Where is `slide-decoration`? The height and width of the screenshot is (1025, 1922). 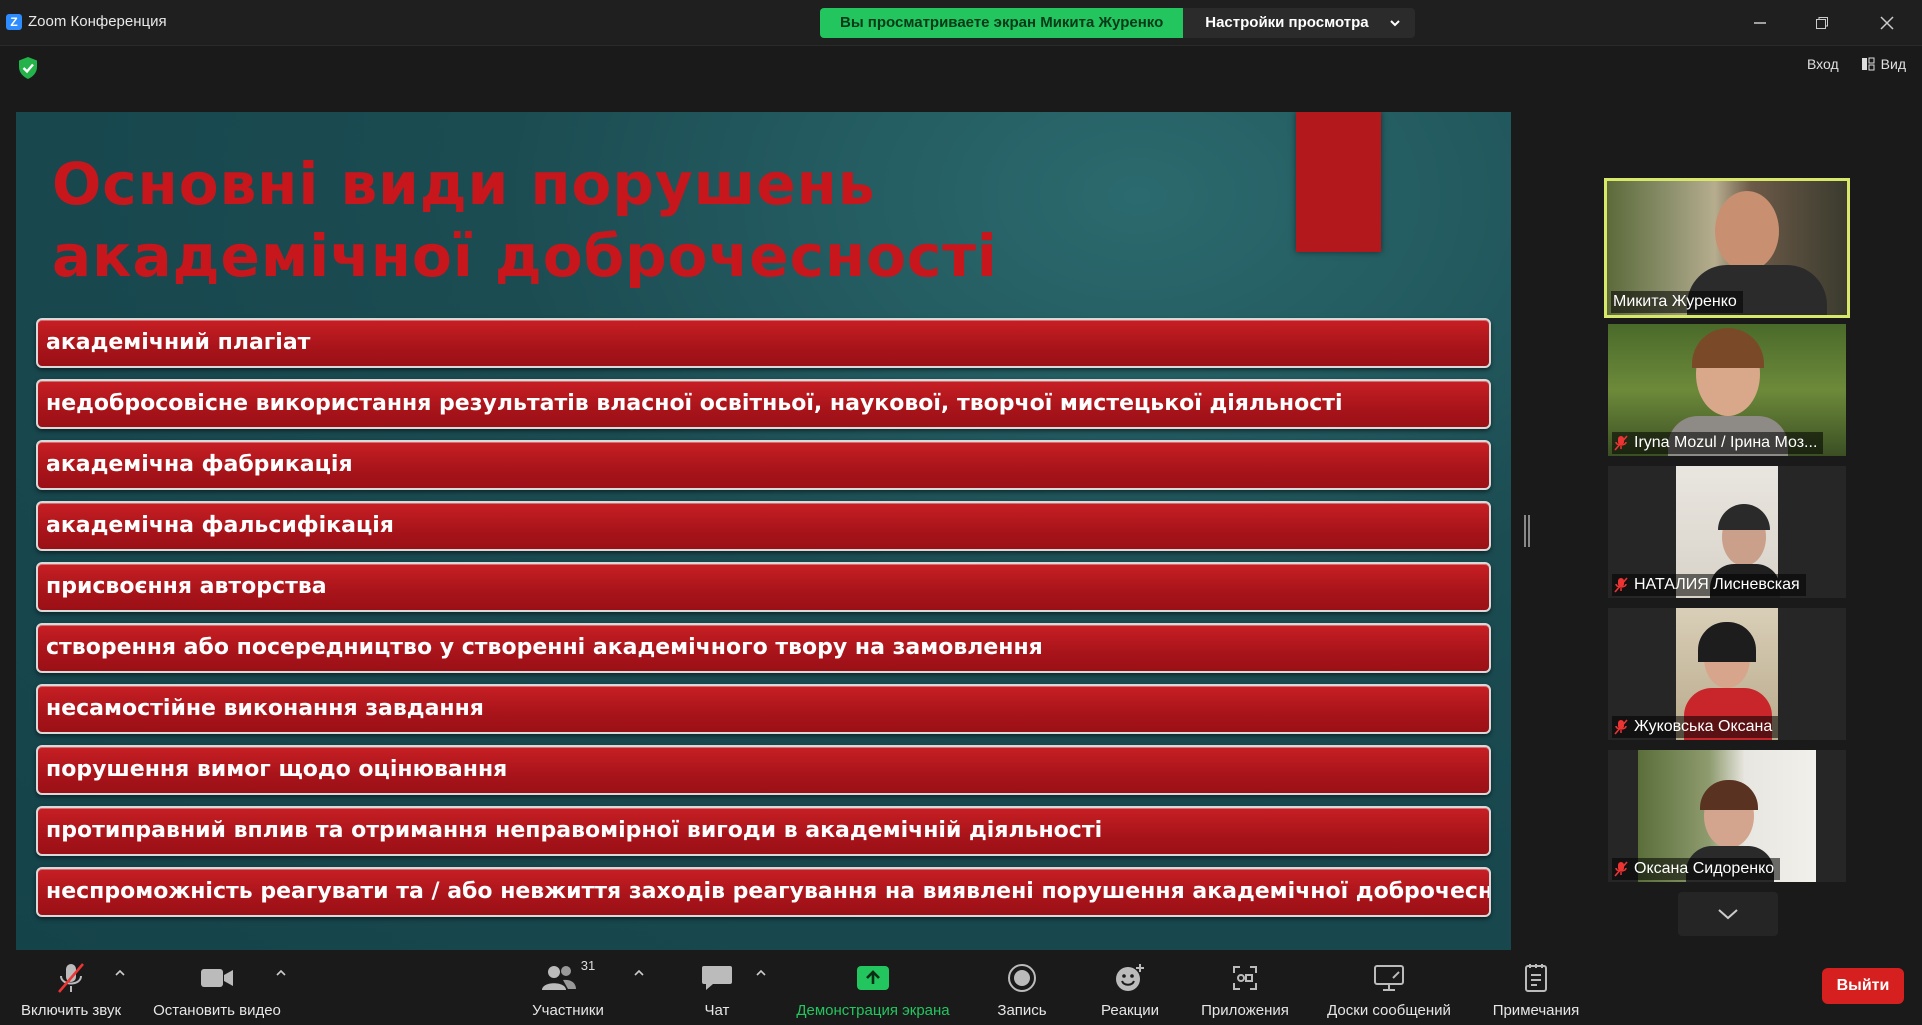 slide-decoration is located at coordinates (1338, 182).